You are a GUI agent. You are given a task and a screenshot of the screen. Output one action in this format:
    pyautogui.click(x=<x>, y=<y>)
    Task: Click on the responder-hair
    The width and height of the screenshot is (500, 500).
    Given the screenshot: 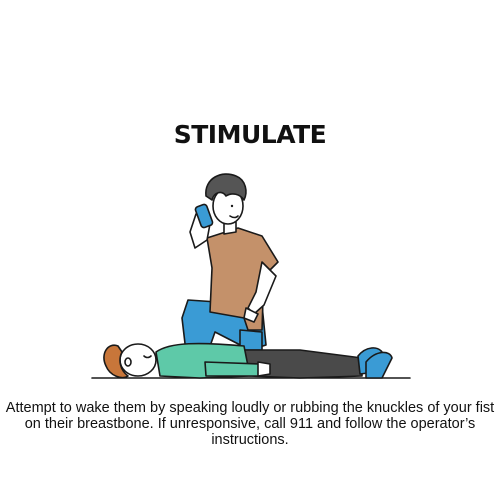 What is the action you would take?
    pyautogui.click(x=226, y=187)
    